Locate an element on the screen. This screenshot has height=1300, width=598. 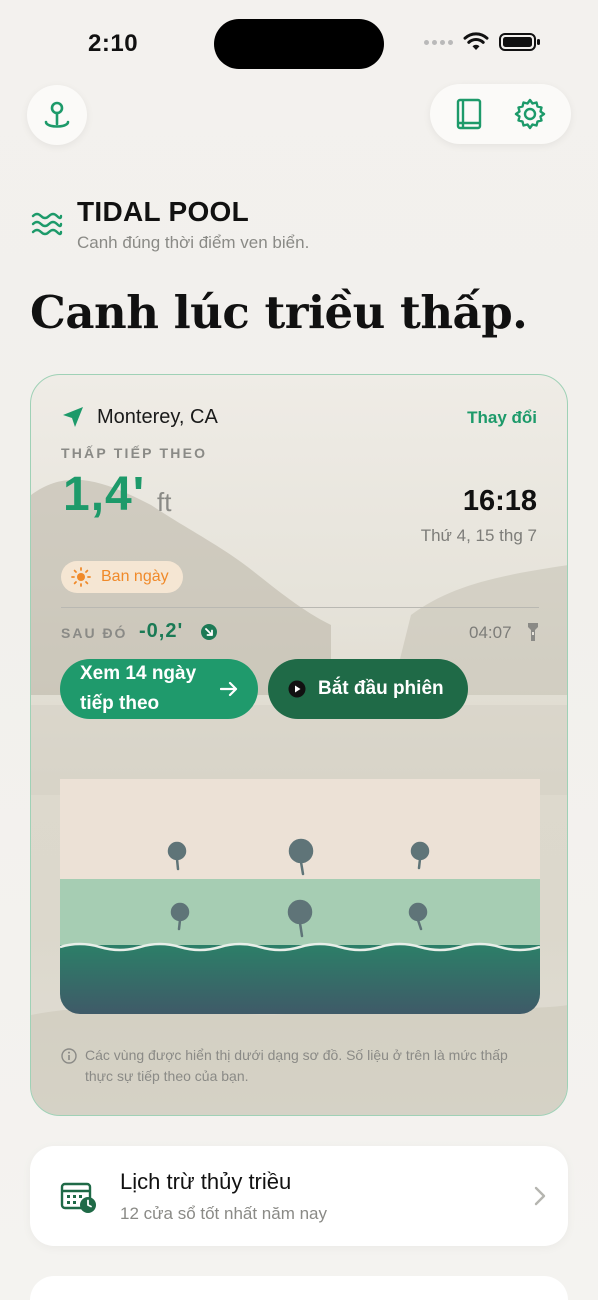
change-location-link: Thay đổi is located at coordinates (502, 418).